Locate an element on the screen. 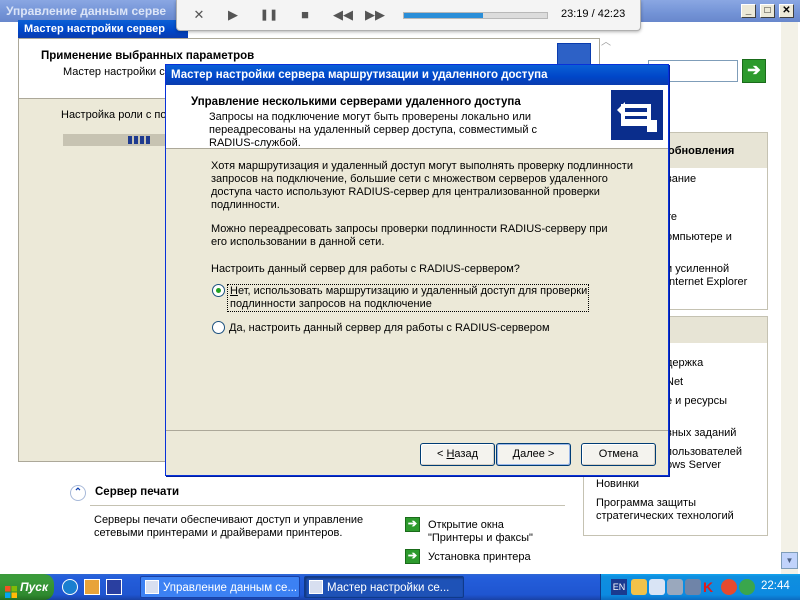 The height and width of the screenshot is (607, 800). collapse-chevron-icon: ⌃ is located at coordinates (78, 493).